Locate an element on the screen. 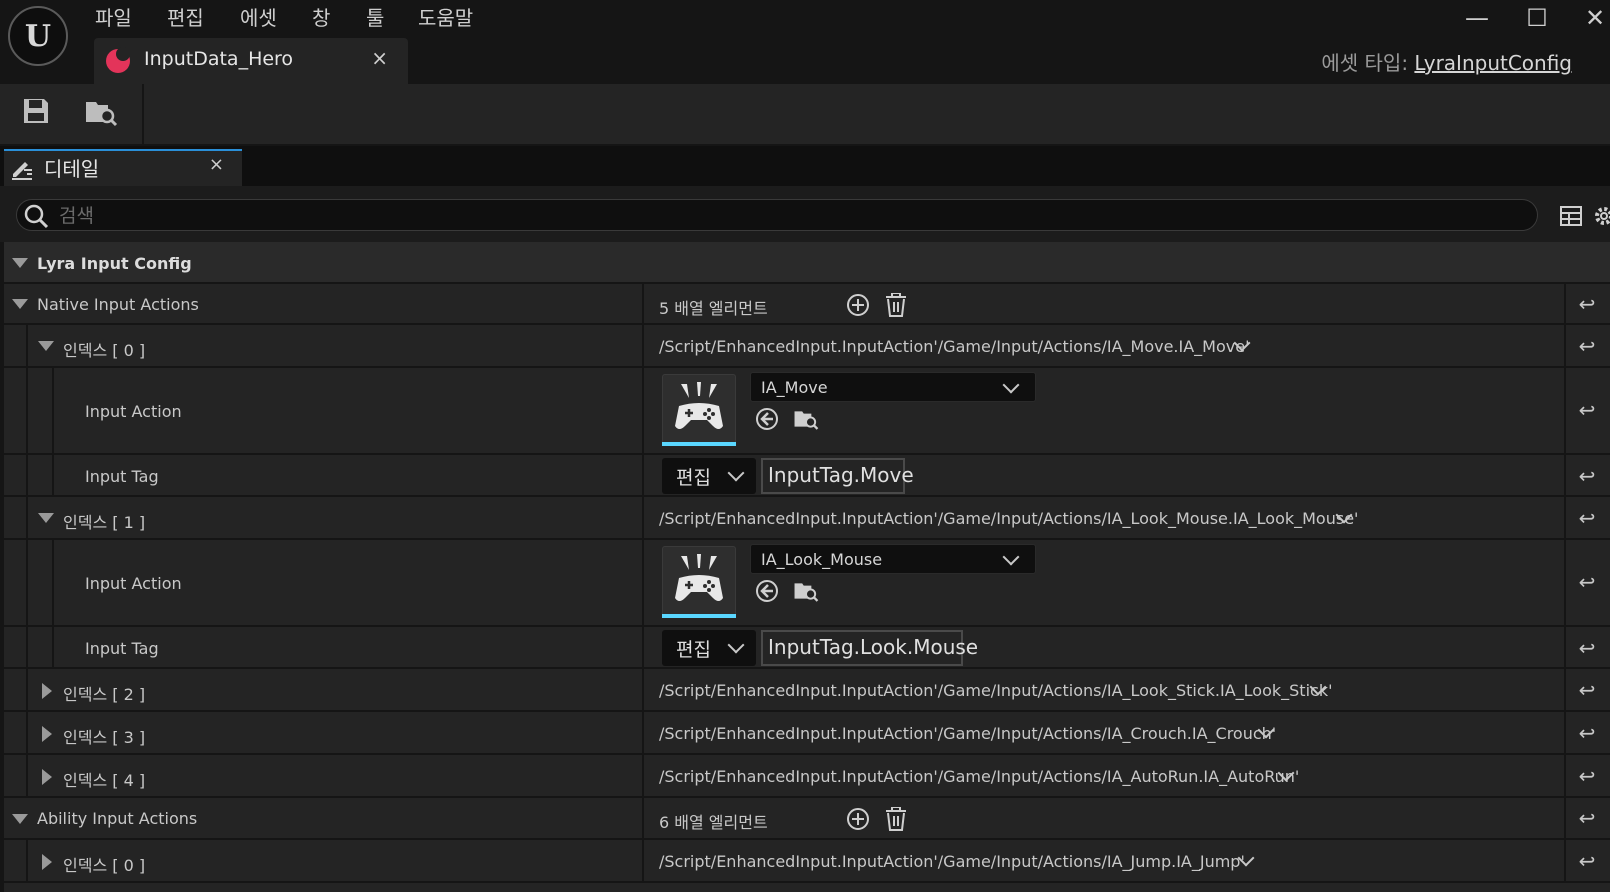 The image size is (1610, 892). gear-icon is located at coordinates (1601, 216).